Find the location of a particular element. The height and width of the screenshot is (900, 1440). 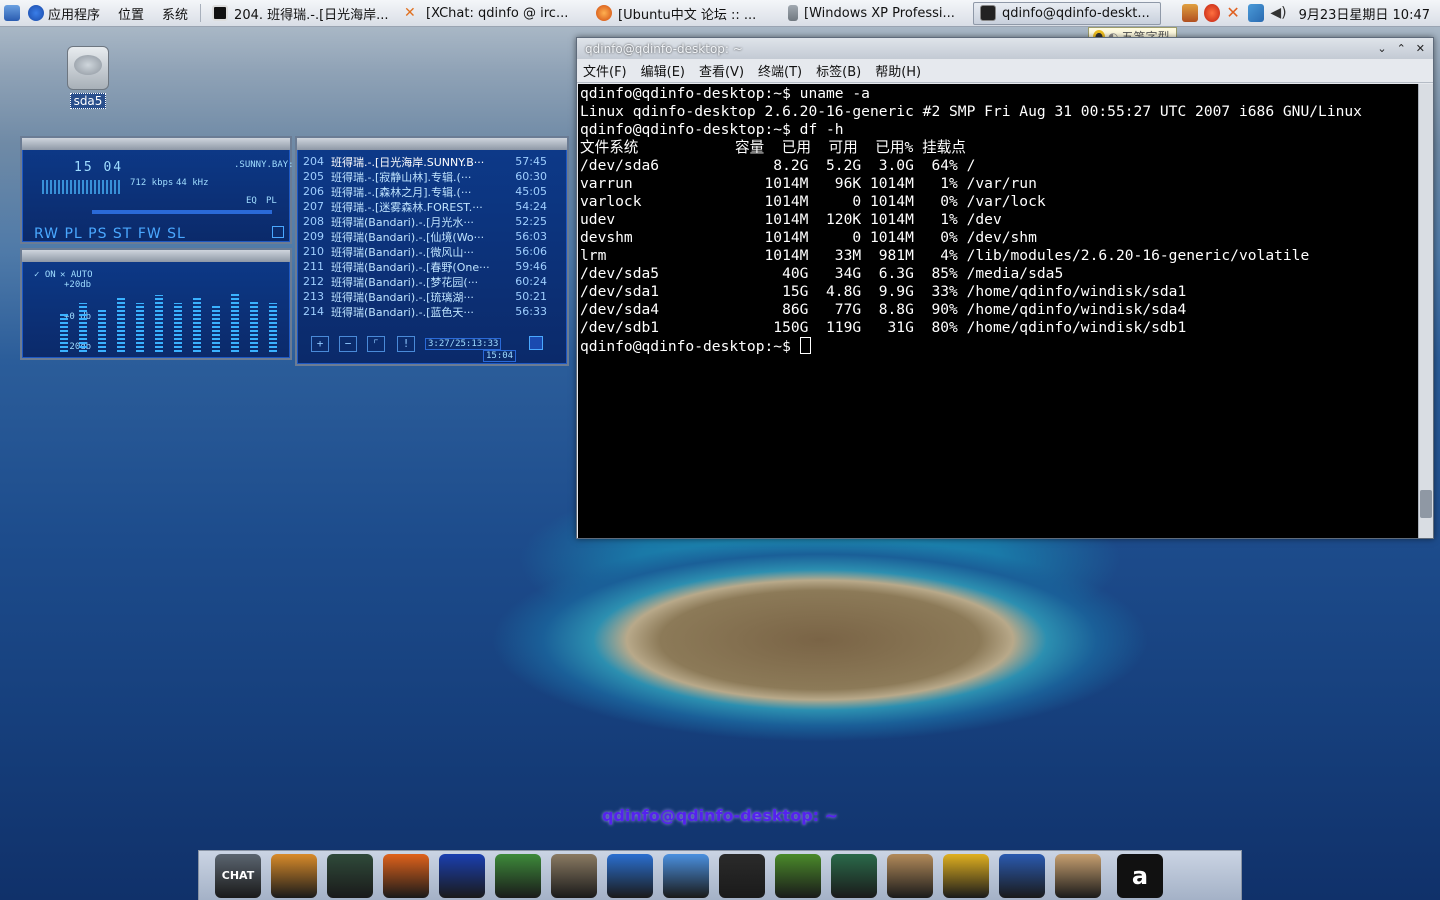

terminal-icon is located at coordinates (742, 875).